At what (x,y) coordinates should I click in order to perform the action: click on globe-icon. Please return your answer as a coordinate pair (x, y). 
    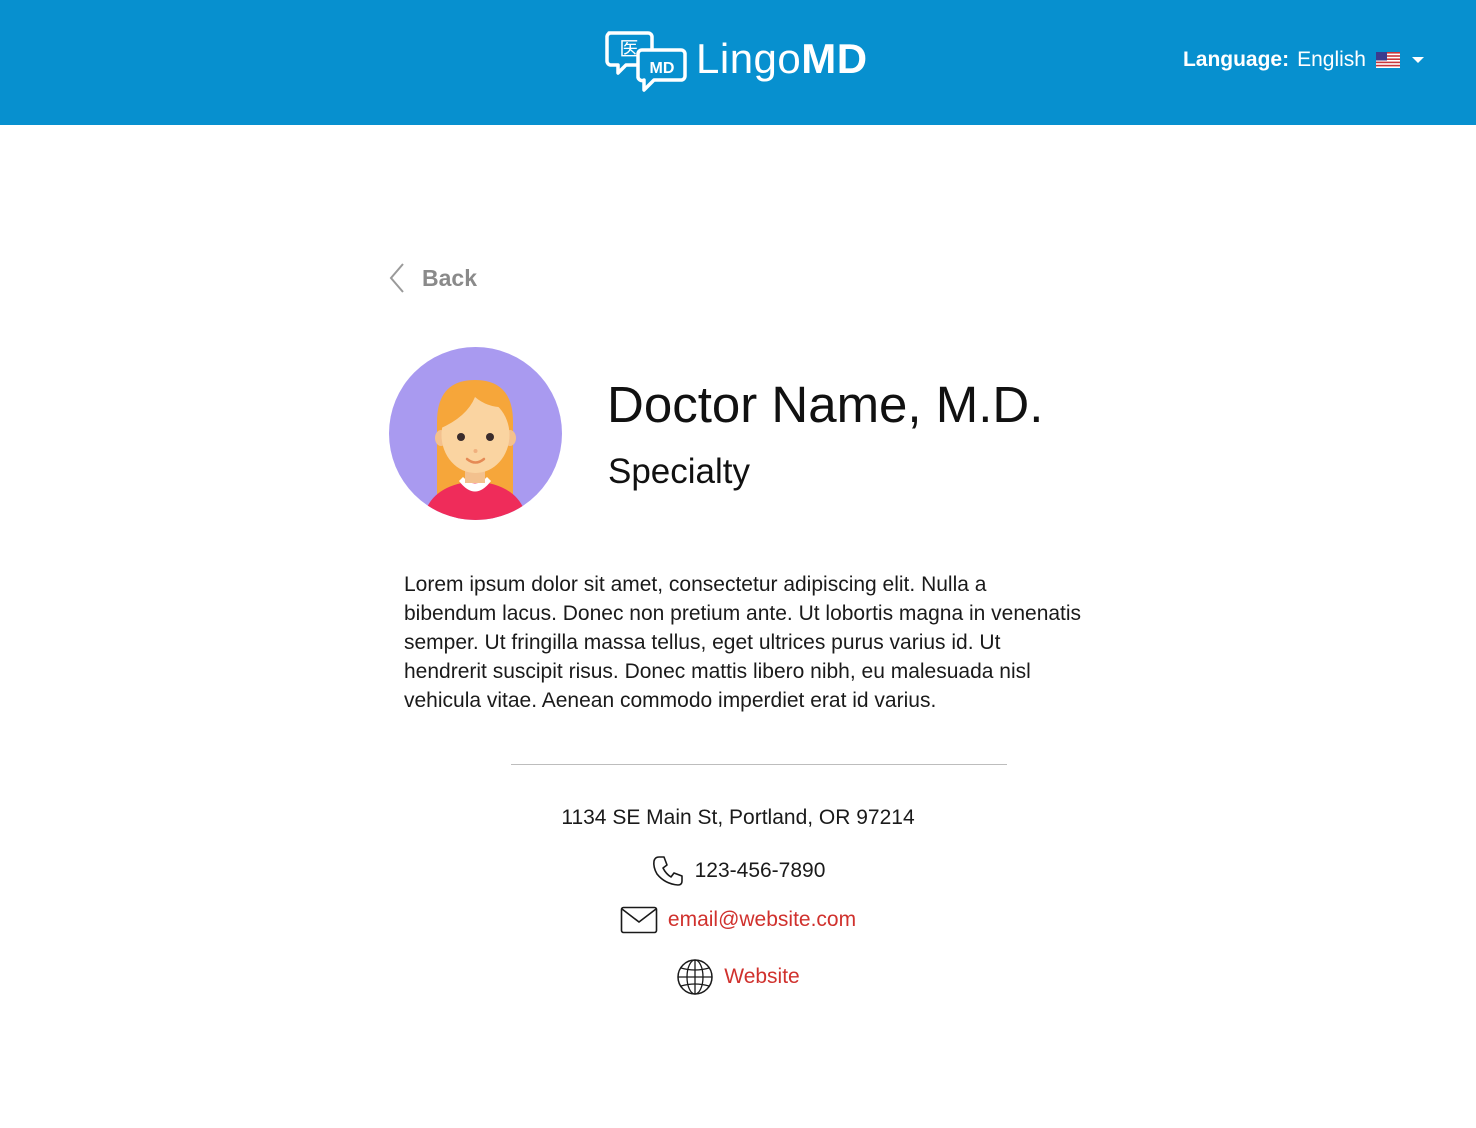
    Looking at the image, I should click on (695, 977).